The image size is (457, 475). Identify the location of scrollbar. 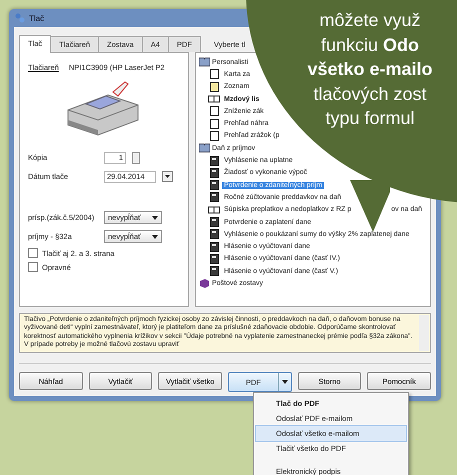
(424, 333).